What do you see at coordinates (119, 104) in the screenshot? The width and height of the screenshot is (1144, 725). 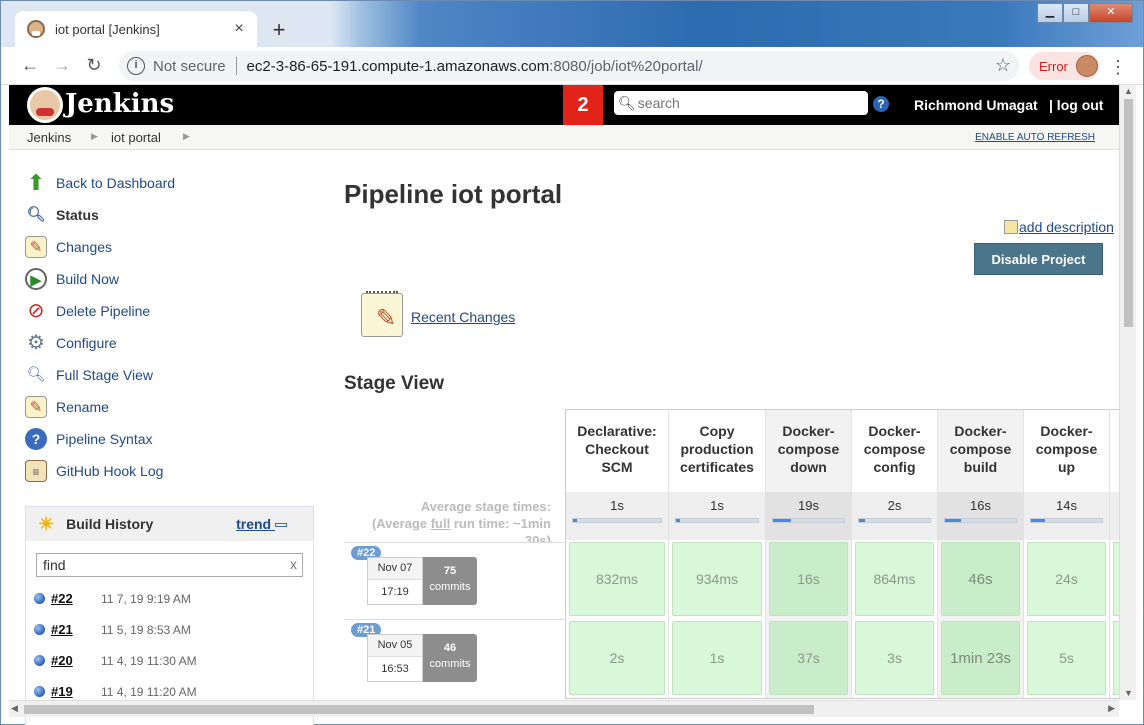 I see `jenkins-brand: Jenkins` at bounding box center [119, 104].